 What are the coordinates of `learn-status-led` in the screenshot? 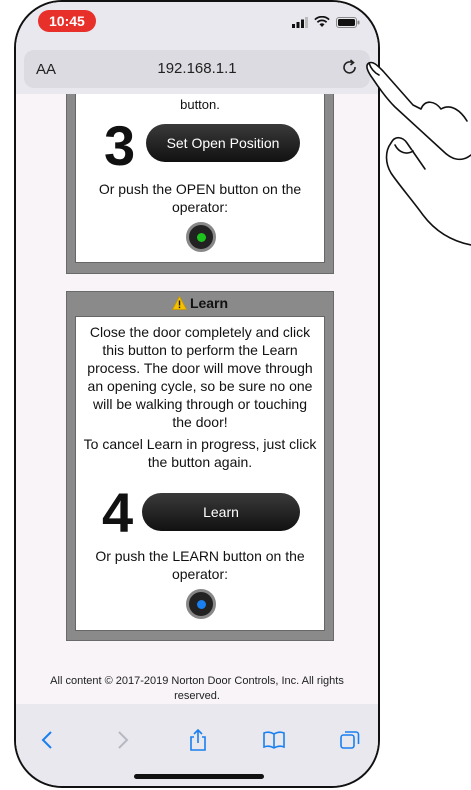 It's located at (201, 604).